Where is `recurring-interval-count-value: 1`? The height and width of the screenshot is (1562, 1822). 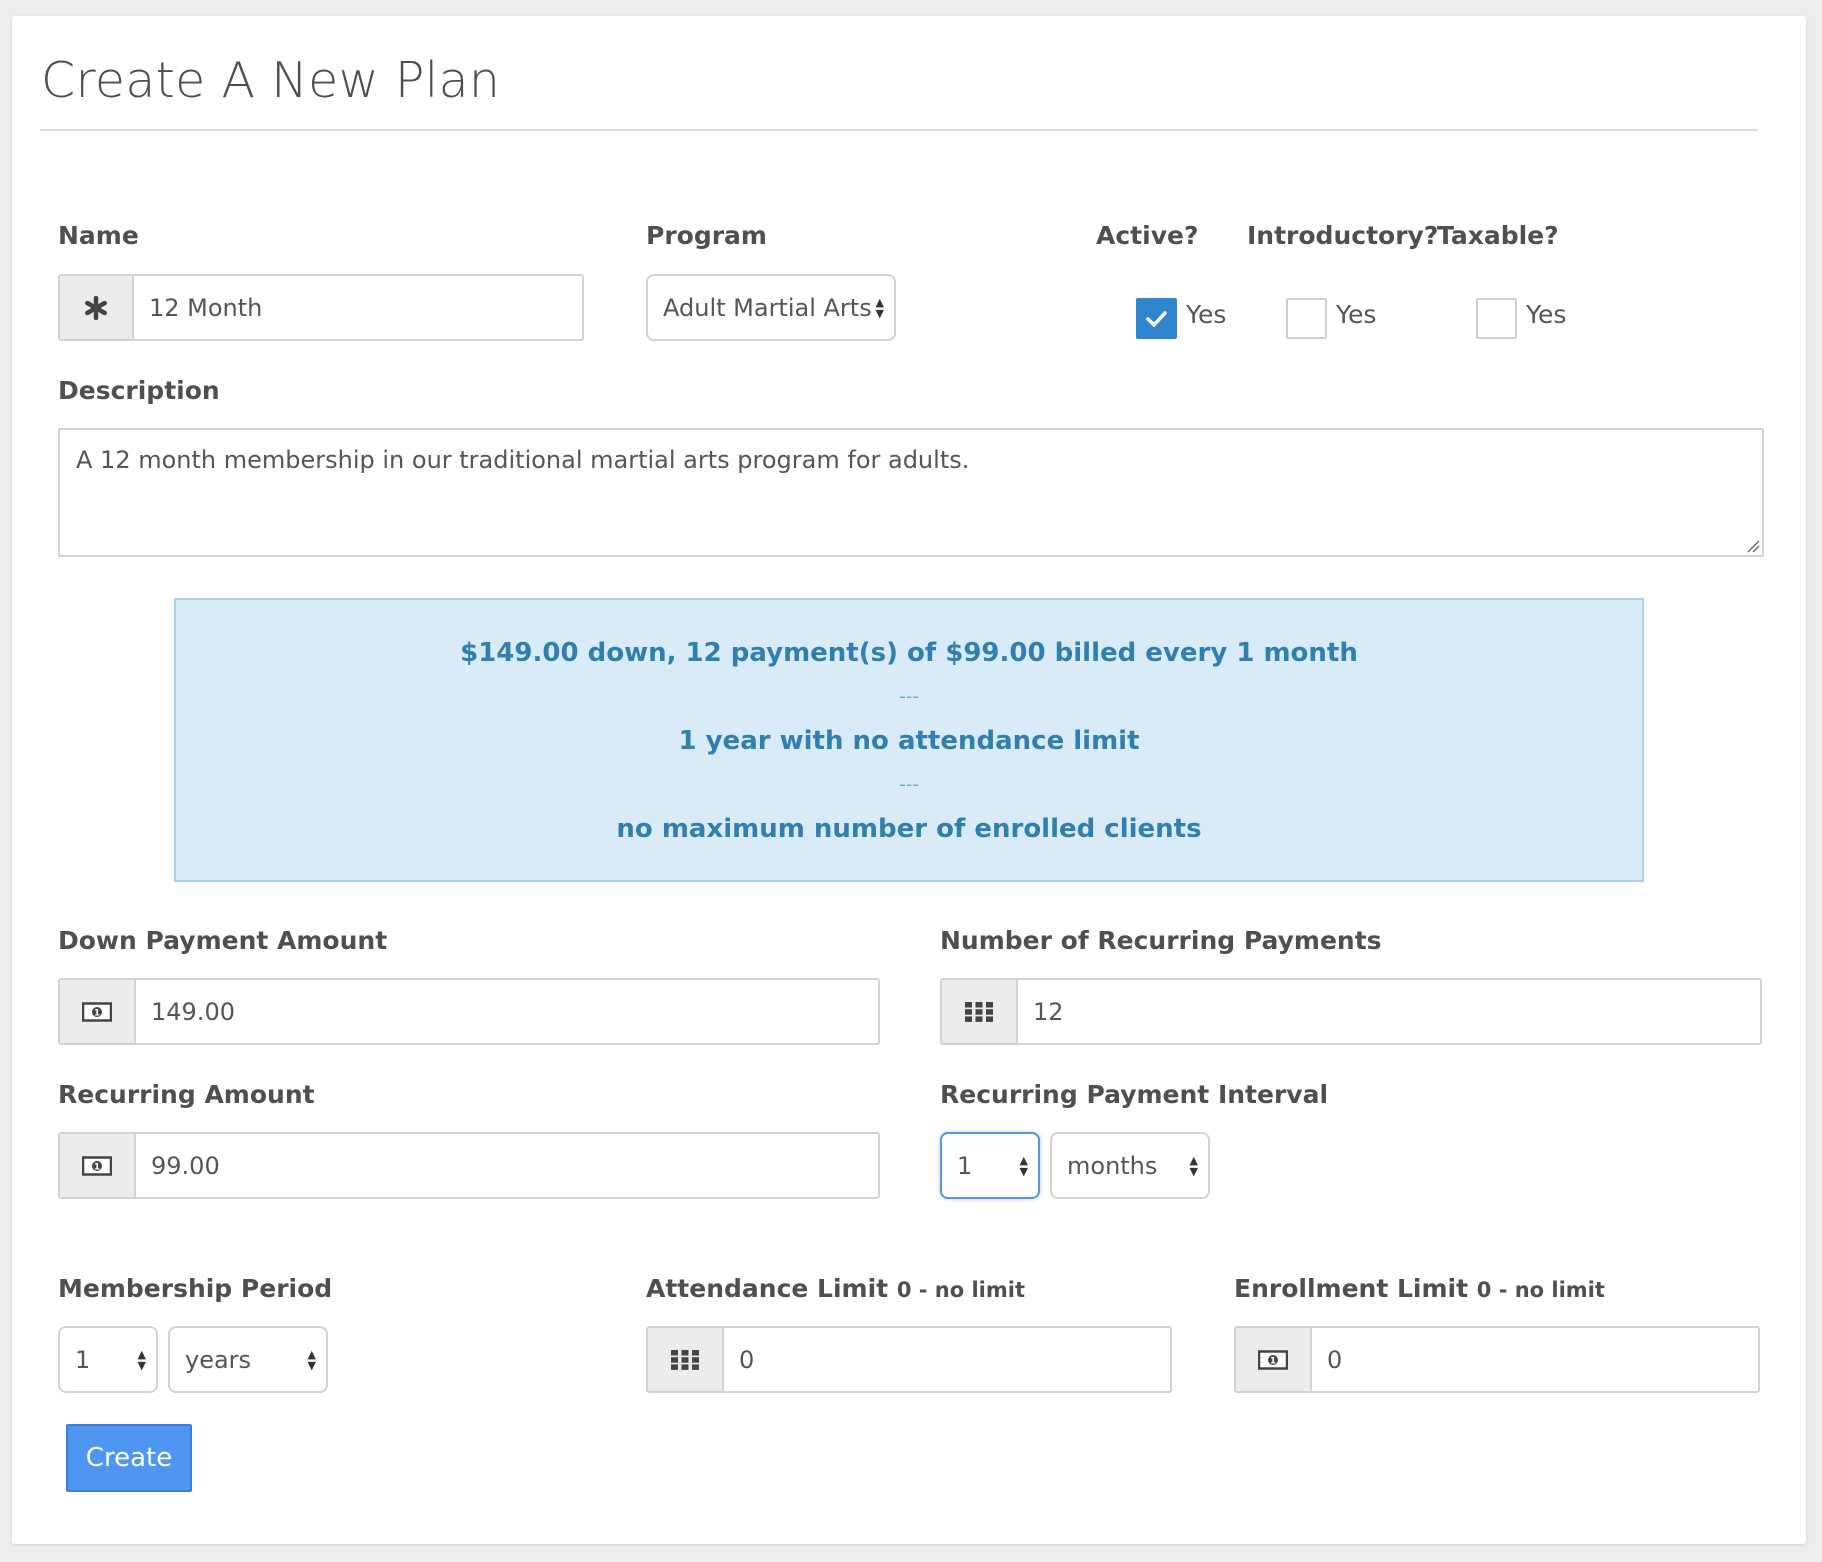
recurring-interval-count-value: 1 is located at coordinates (965, 1165).